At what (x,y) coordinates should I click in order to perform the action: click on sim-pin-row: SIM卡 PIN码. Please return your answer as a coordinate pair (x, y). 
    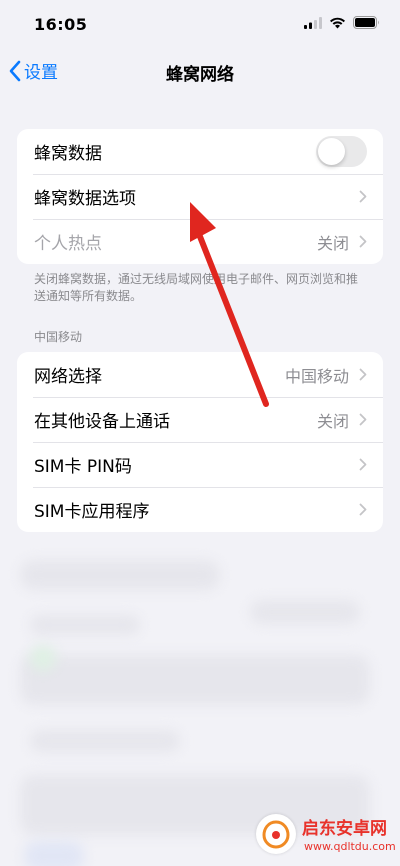
    Looking at the image, I should click on (200, 464).